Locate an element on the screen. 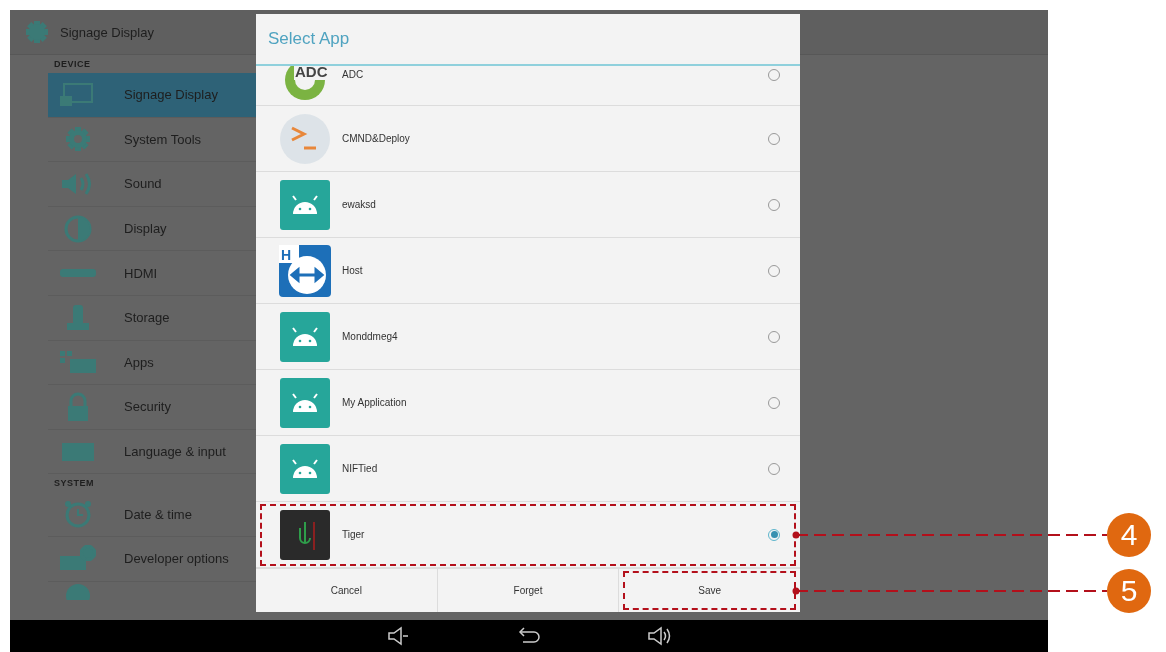 The height and width of the screenshot is (652, 1166). app-row: My Application is located at coordinates (528, 403).